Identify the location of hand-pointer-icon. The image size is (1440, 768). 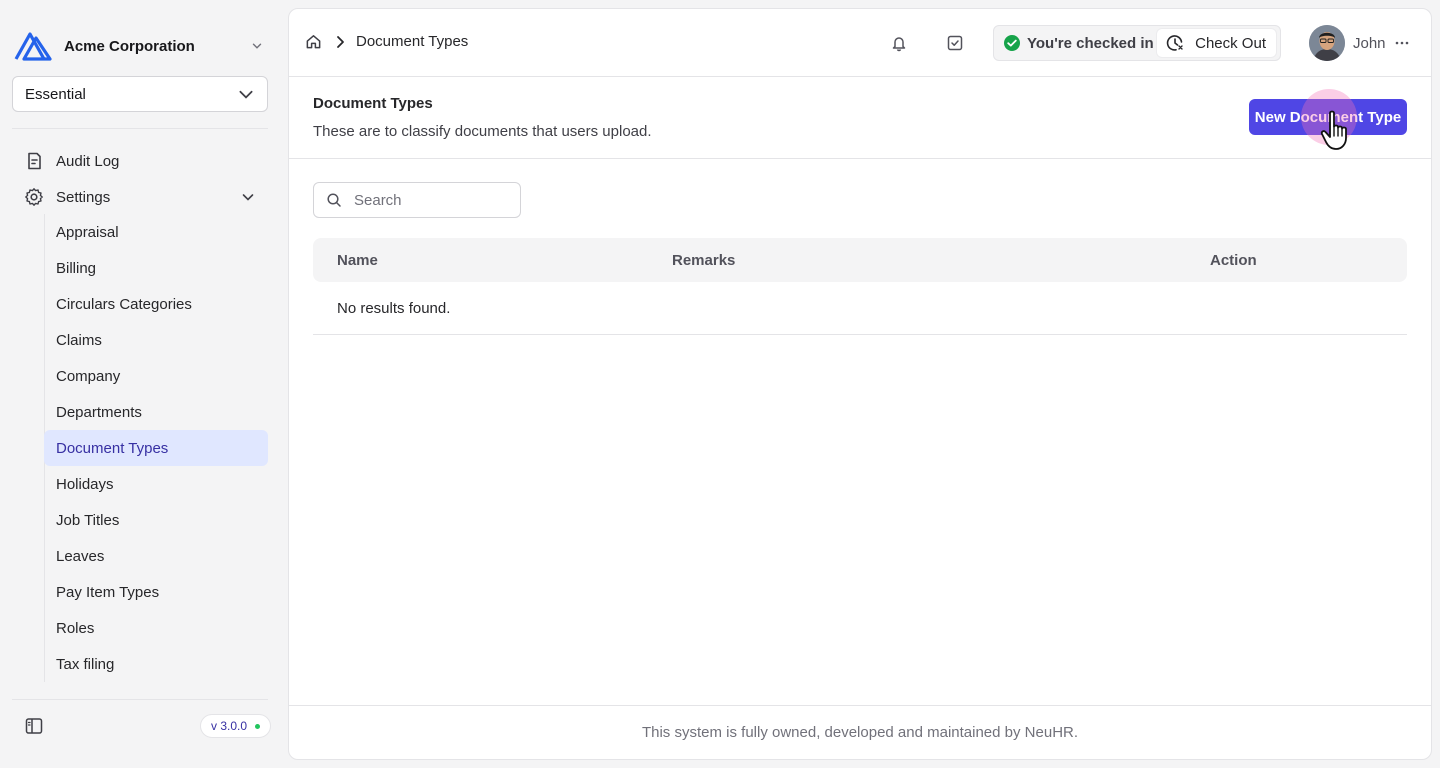
(1333, 130).